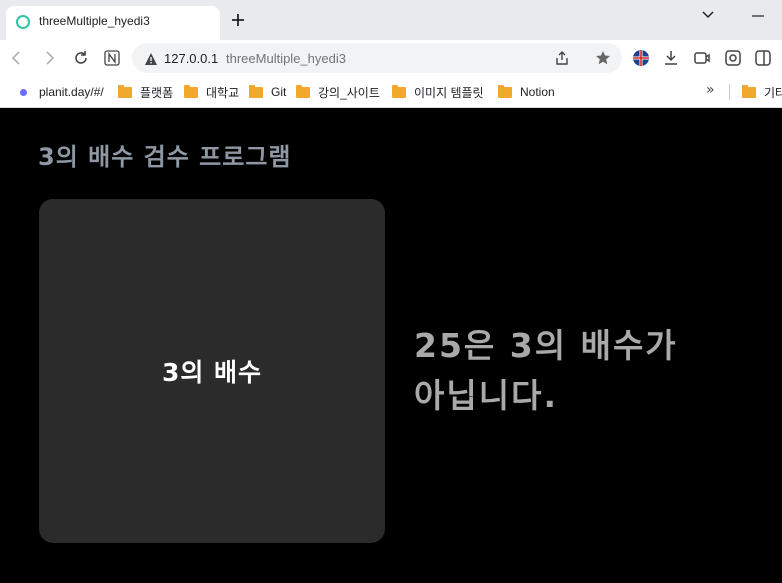 This screenshot has height=583, width=782. What do you see at coordinates (17, 58) in the screenshot?
I see `back-button` at bounding box center [17, 58].